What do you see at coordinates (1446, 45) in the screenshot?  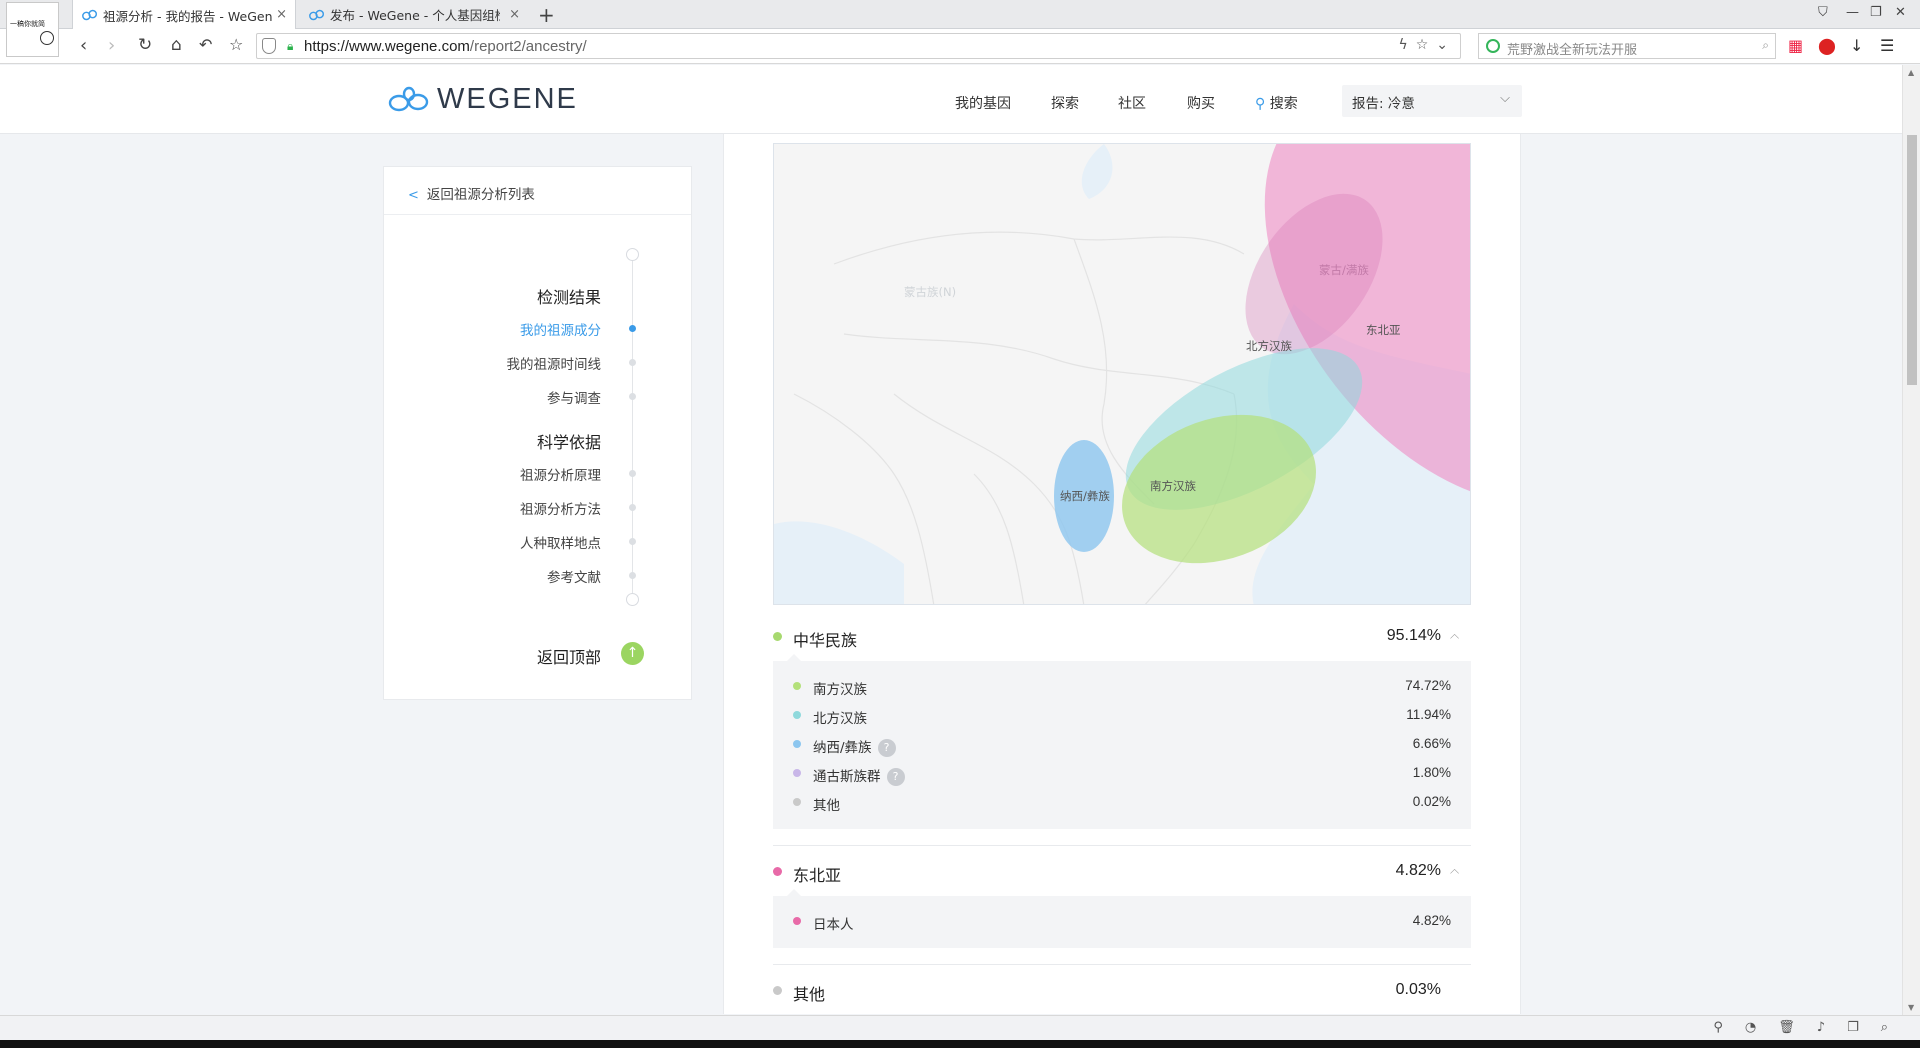 I see `dropdown-chevron-icon: ⌄` at bounding box center [1446, 45].